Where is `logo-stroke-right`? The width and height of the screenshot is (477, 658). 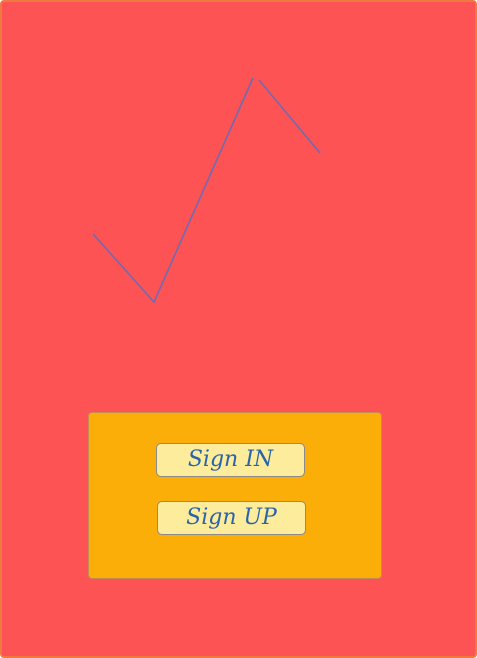
logo-stroke-right is located at coordinates (289, 116).